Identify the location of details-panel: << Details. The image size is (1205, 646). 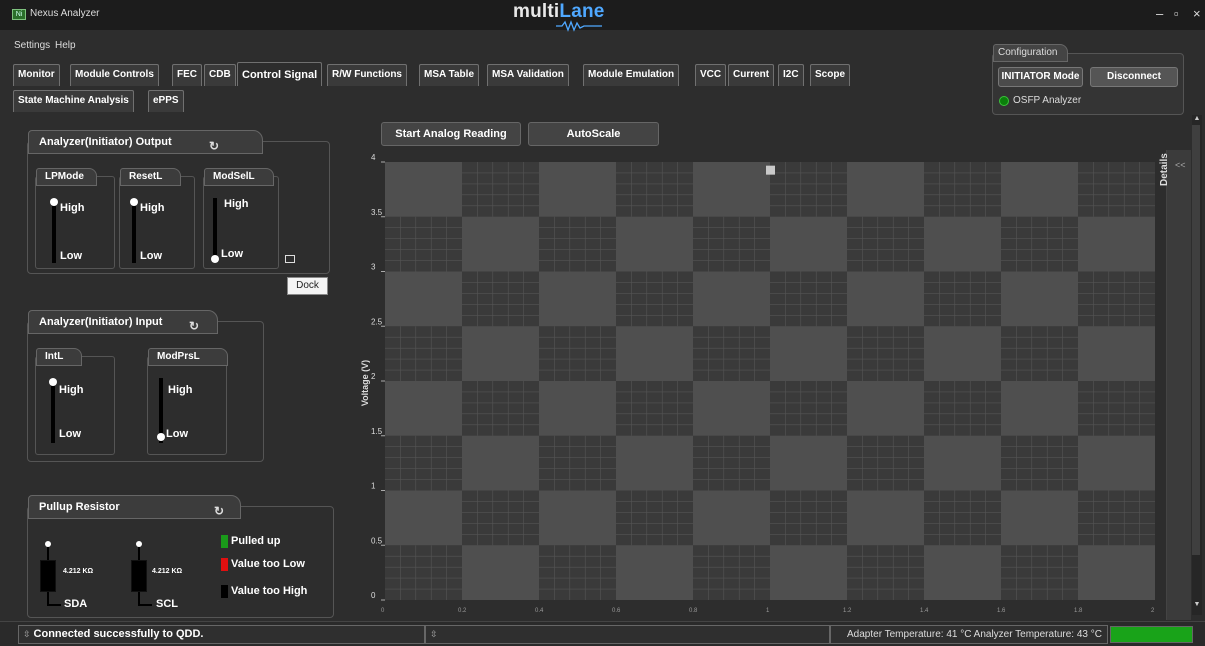
(1175, 385).